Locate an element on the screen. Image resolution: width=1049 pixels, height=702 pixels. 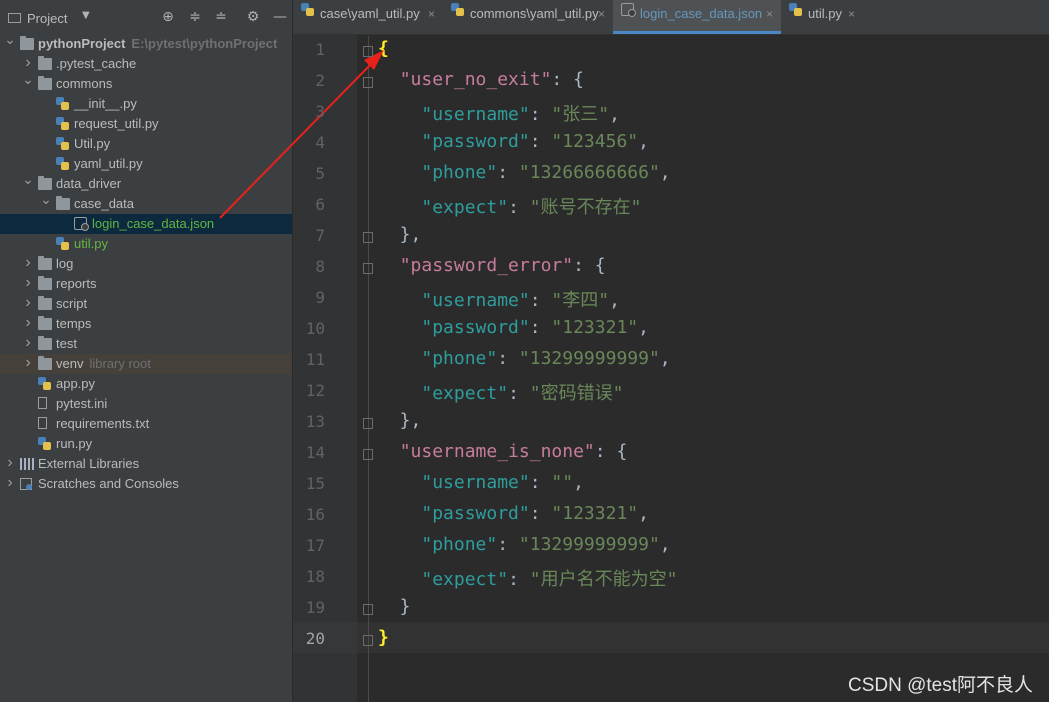
tree-item-yaml-util-py: yaml_util.py is located at coordinates (146, 164).